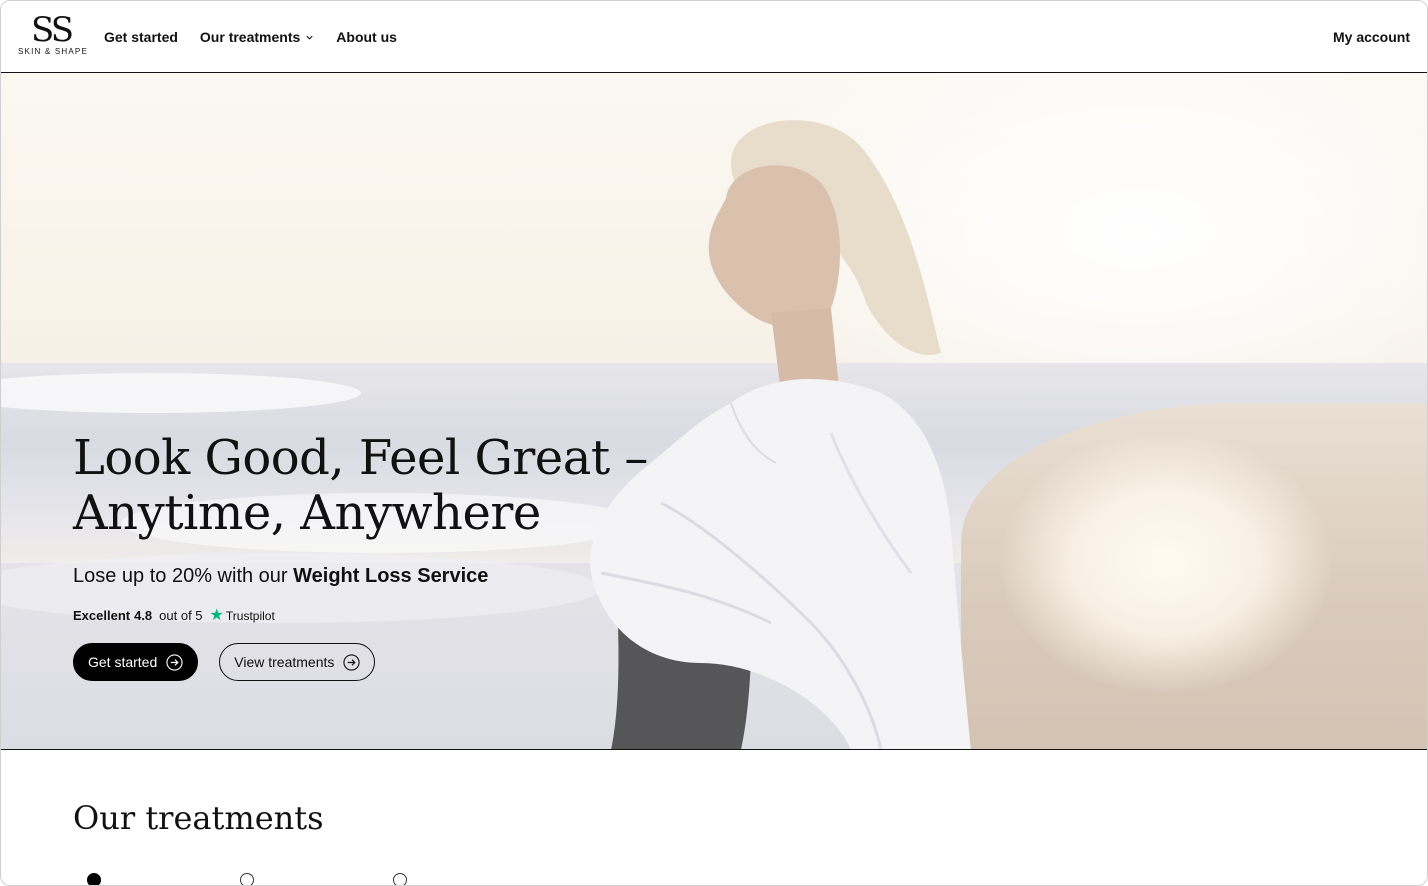 The width and height of the screenshot is (1428, 886). Describe the element at coordinates (309, 37) in the screenshot. I see `chevron-down-icon` at that location.